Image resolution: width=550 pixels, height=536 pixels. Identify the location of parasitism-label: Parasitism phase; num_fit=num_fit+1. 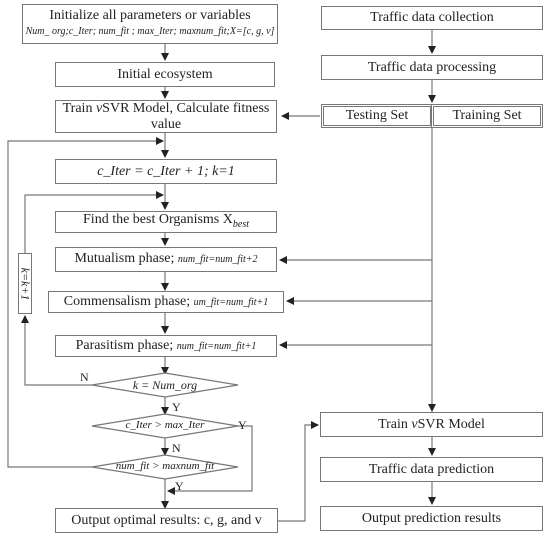
(166, 345).